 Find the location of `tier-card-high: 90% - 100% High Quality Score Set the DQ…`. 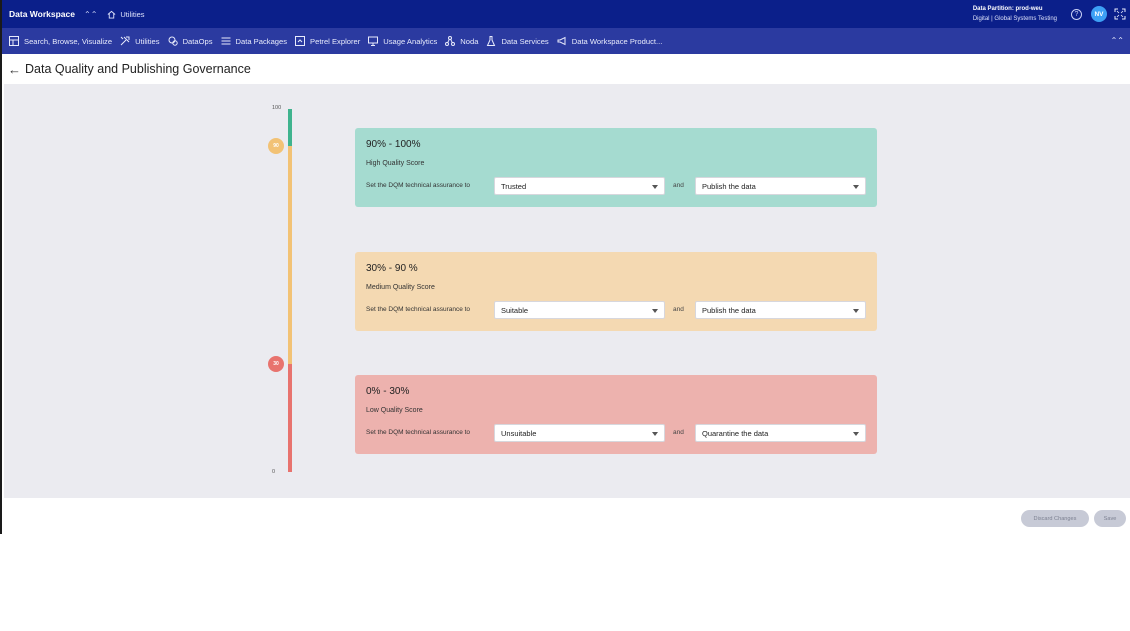

tier-card-high: 90% - 100% High Quality Score Set the DQ… is located at coordinates (616, 167).